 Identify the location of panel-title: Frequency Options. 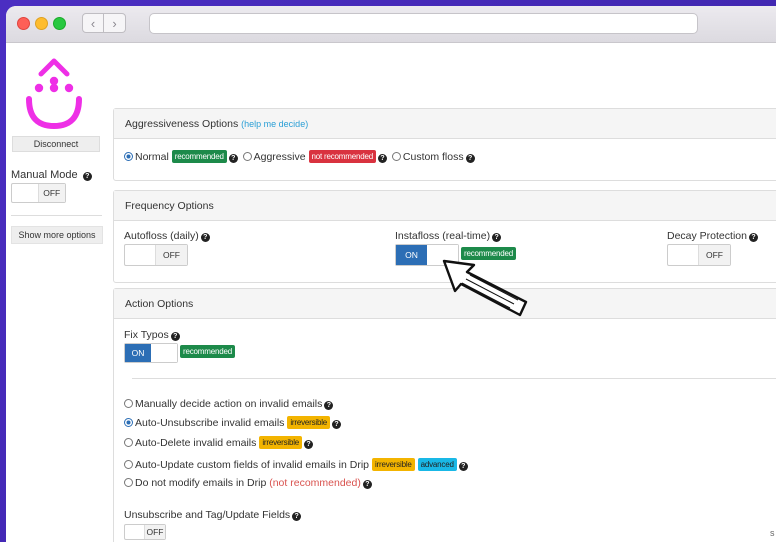
(169, 206).